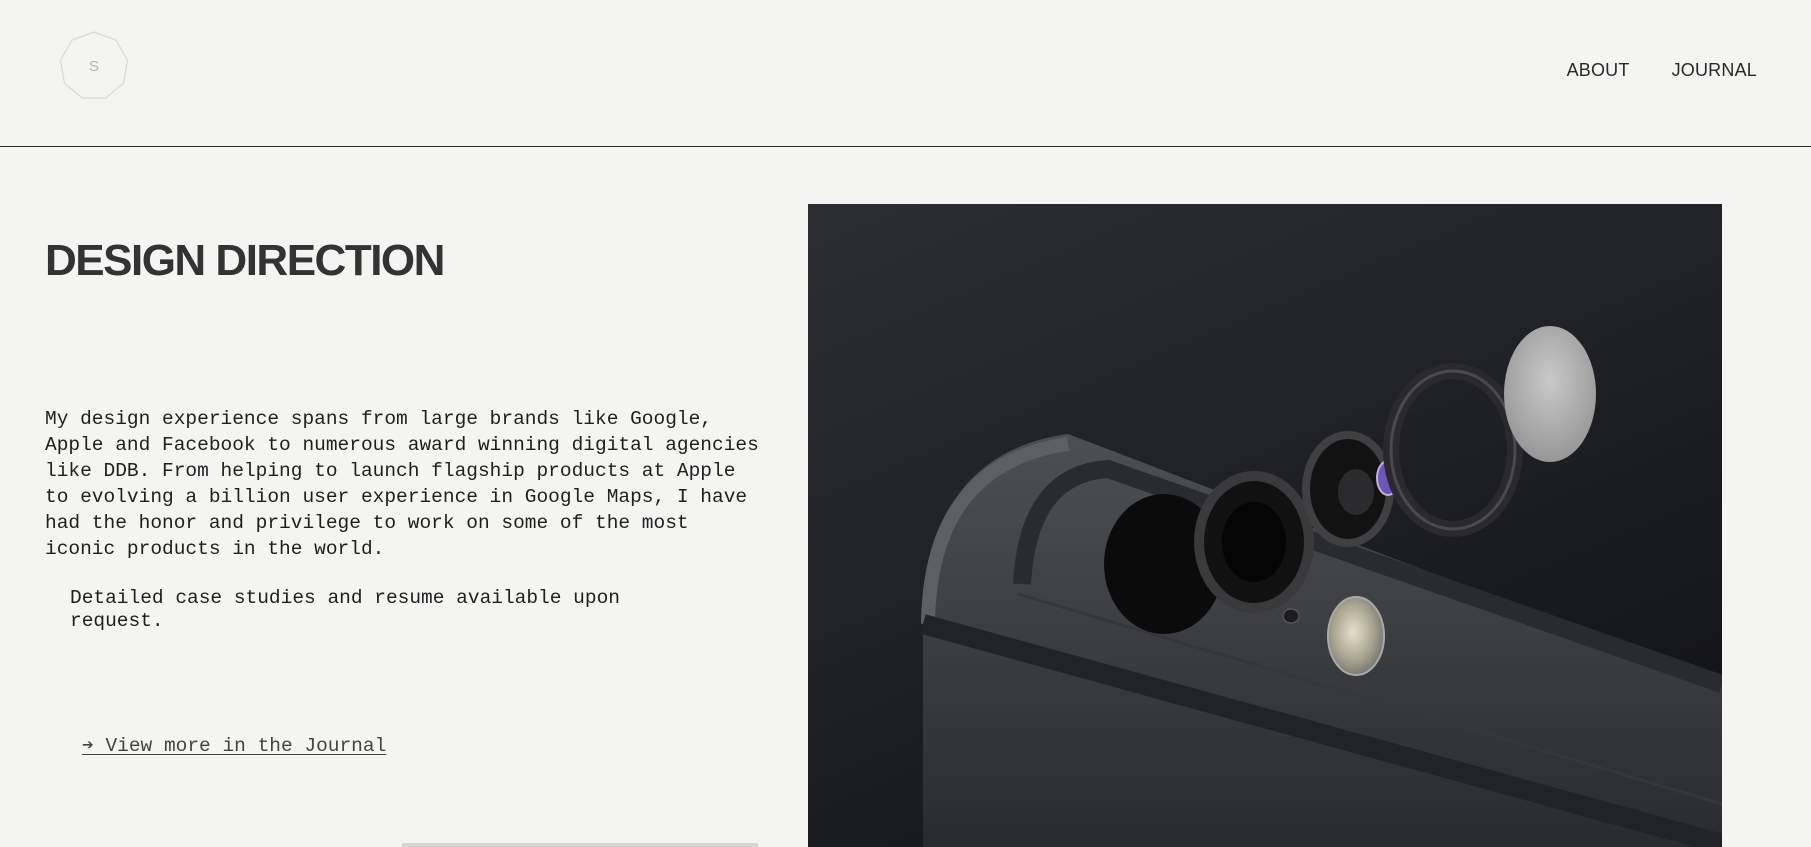  What do you see at coordinates (580, 845) in the screenshot?
I see `scroll-indicator` at bounding box center [580, 845].